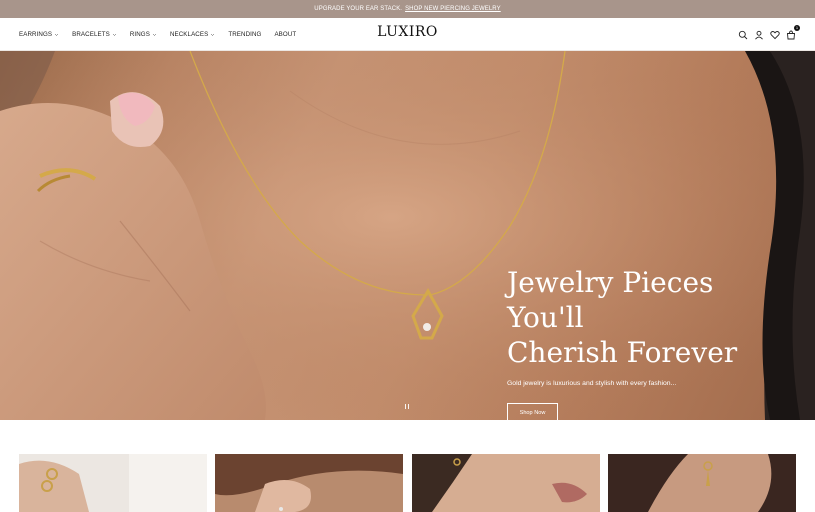 The height and width of the screenshot is (512, 815). I want to click on nav-item-label: BRACELETS, so click(91, 34).